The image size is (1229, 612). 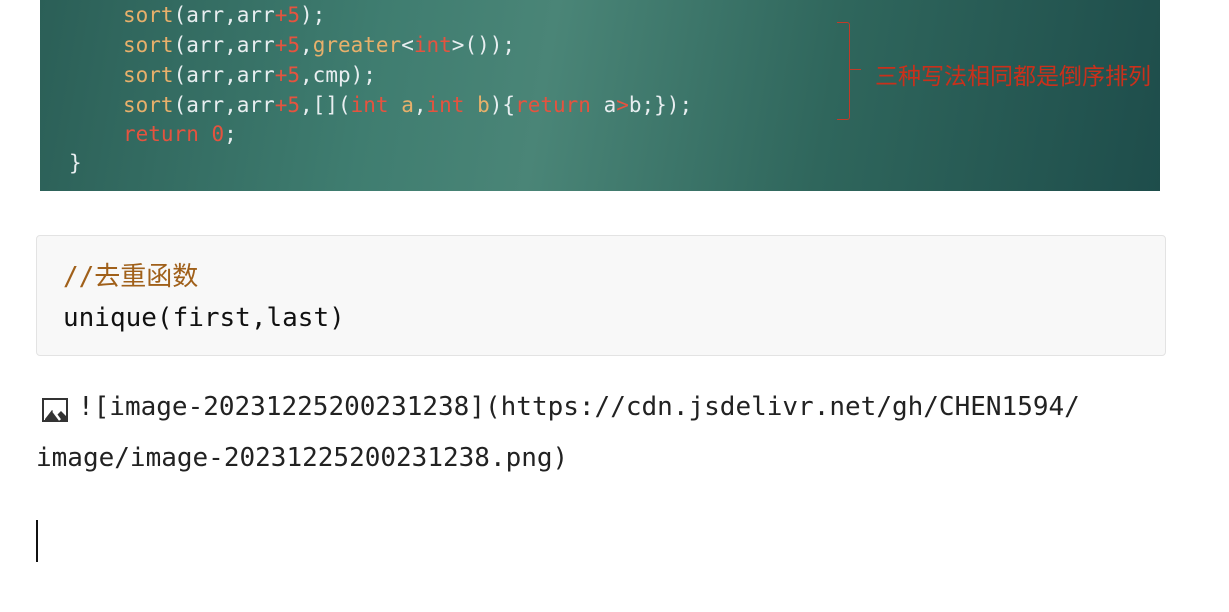 I want to click on code-token: ,[](, so click(x=325, y=105).